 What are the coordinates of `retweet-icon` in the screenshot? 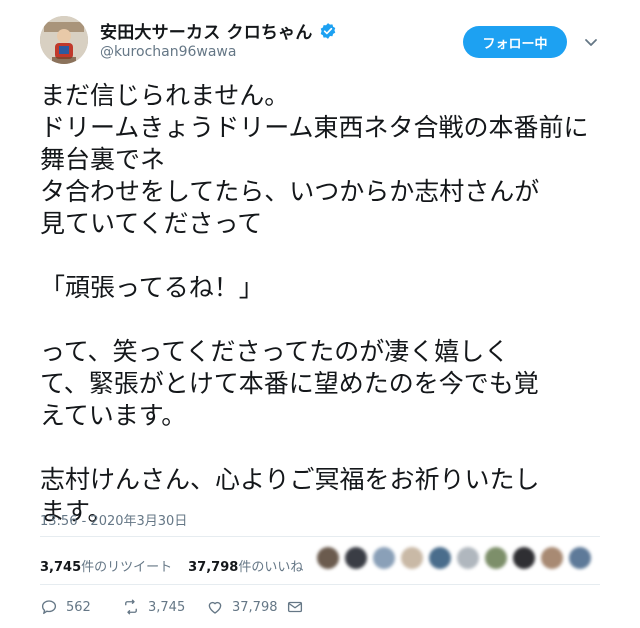 It's located at (131, 607).